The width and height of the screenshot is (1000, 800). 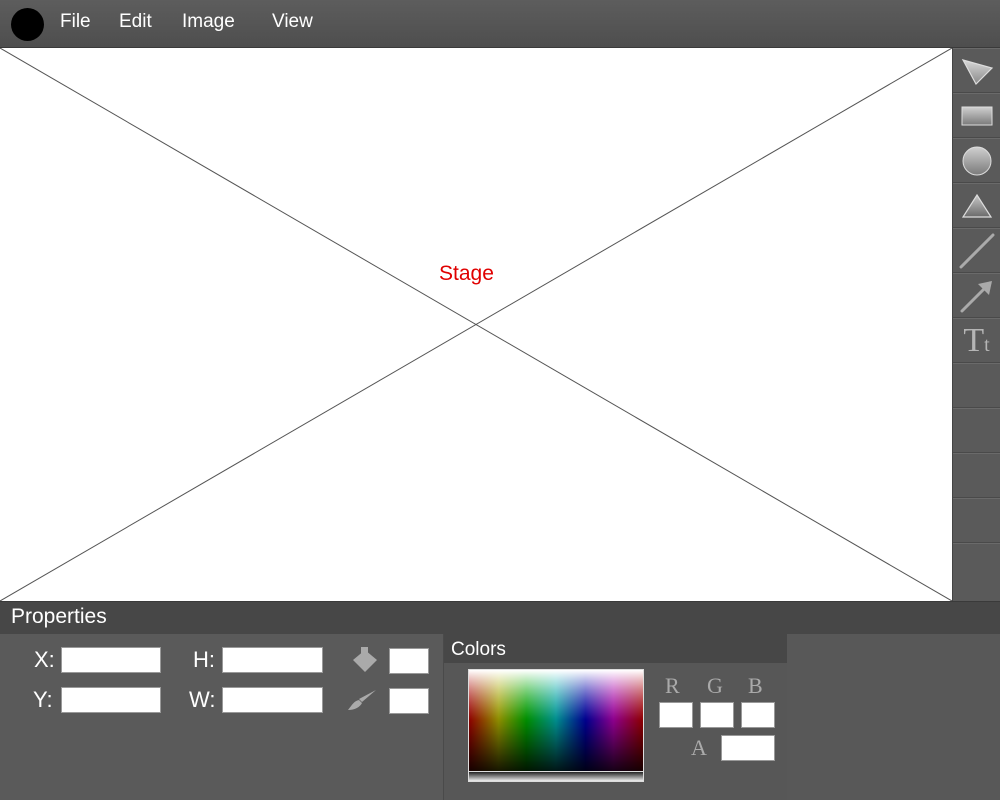 I want to click on menu-edit: Edit, so click(x=135, y=22).